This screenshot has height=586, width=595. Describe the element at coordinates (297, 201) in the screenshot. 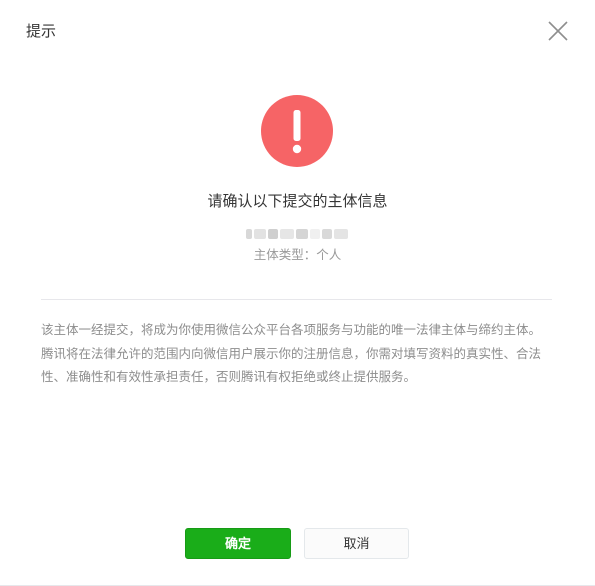

I see `confirm-headline: 请确认以下提交的主体信息` at that location.